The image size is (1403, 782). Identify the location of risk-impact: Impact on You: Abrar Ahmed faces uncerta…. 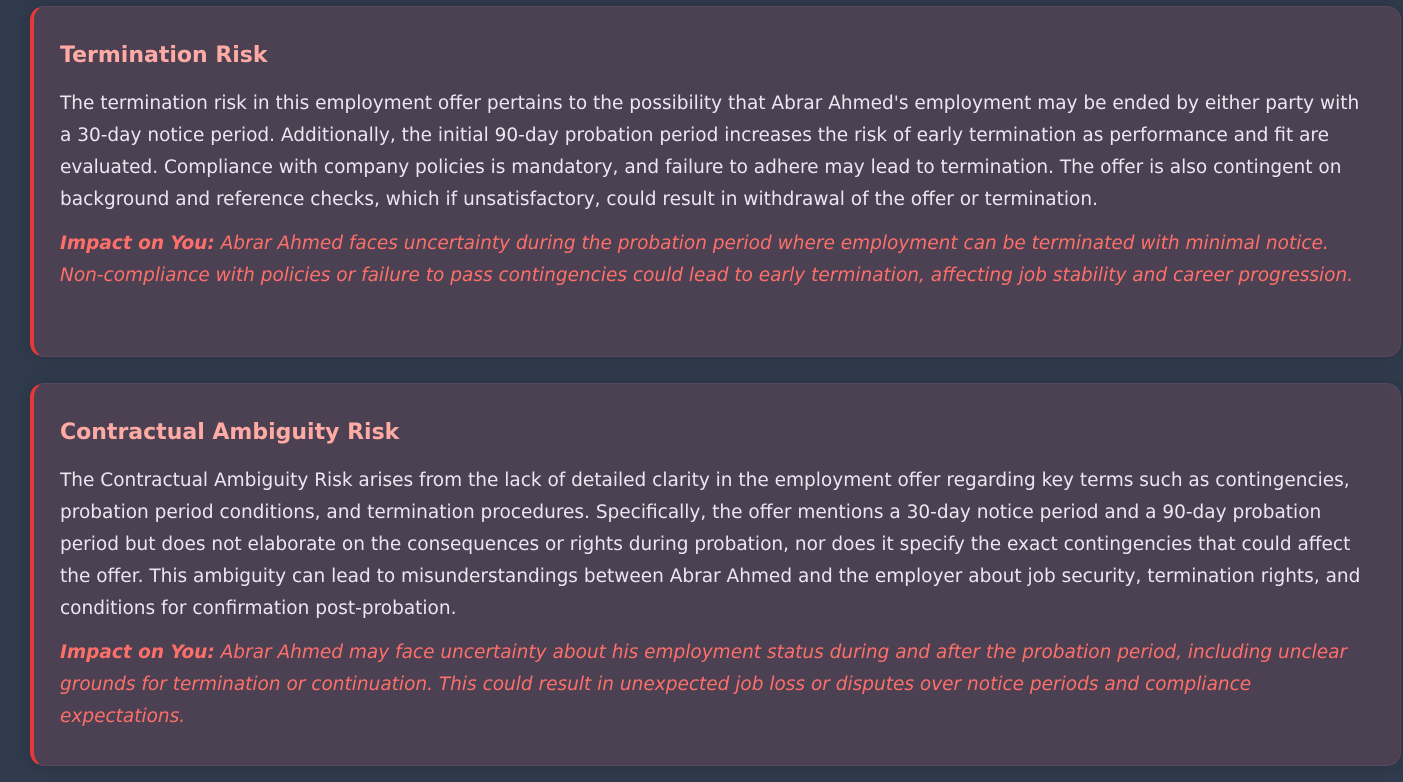
(717, 260).